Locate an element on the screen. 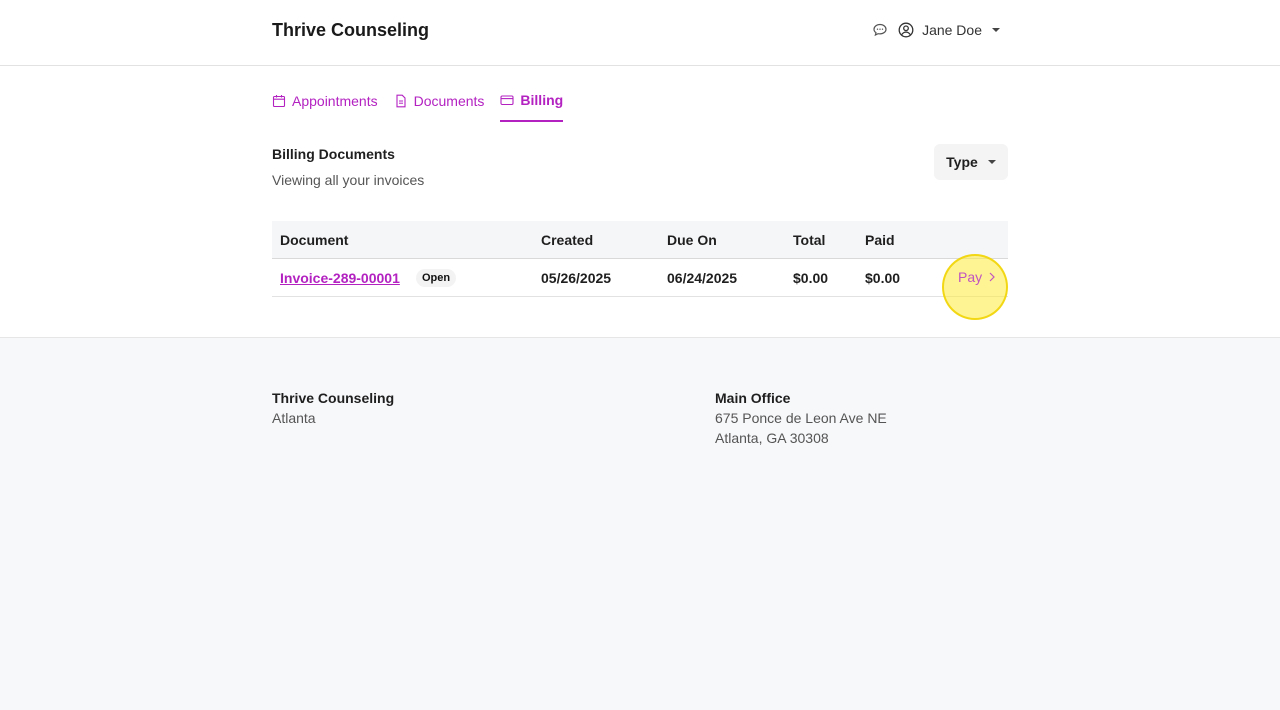 This screenshot has height=710, width=1280. footer-office-title: Main Office is located at coordinates (753, 398).